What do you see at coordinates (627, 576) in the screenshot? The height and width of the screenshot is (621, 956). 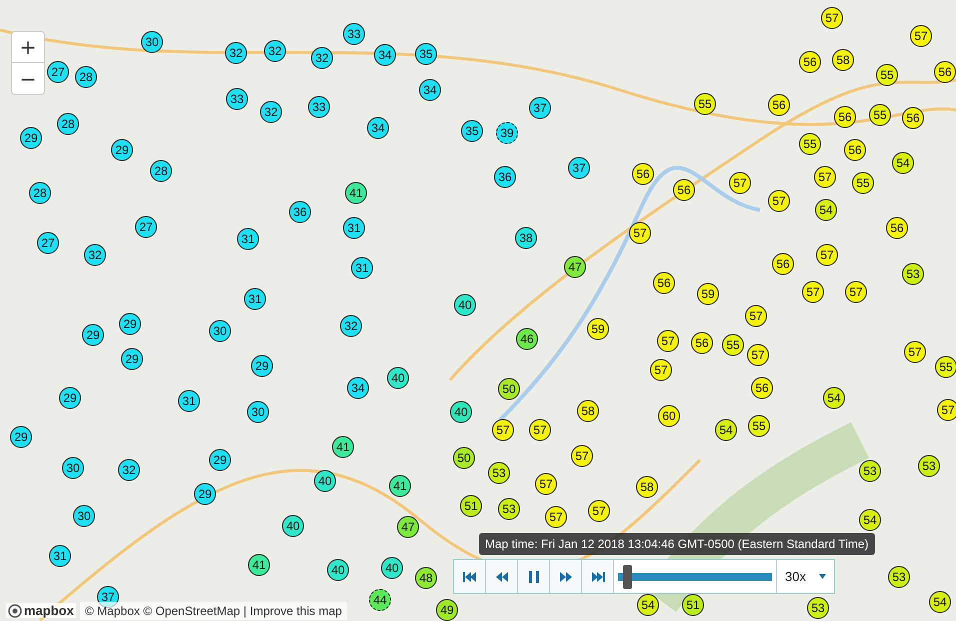 I see `slider-thumb` at bounding box center [627, 576].